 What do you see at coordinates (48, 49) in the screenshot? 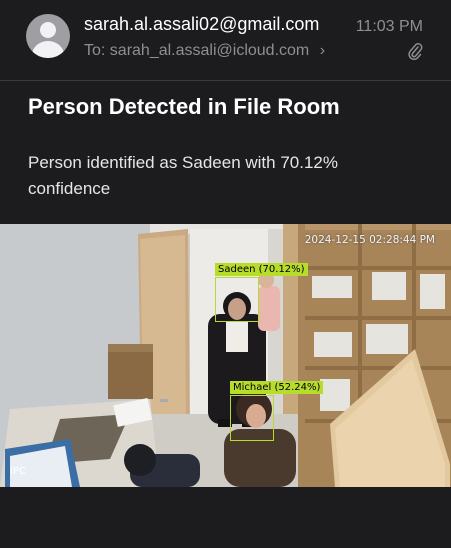
I see `avatar-body` at bounding box center [48, 49].